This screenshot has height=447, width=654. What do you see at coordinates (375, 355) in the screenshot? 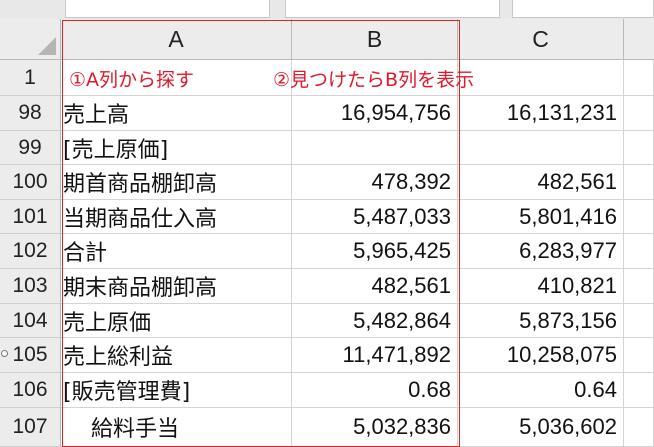
I see `cell-b: 11,471,892` at bounding box center [375, 355].